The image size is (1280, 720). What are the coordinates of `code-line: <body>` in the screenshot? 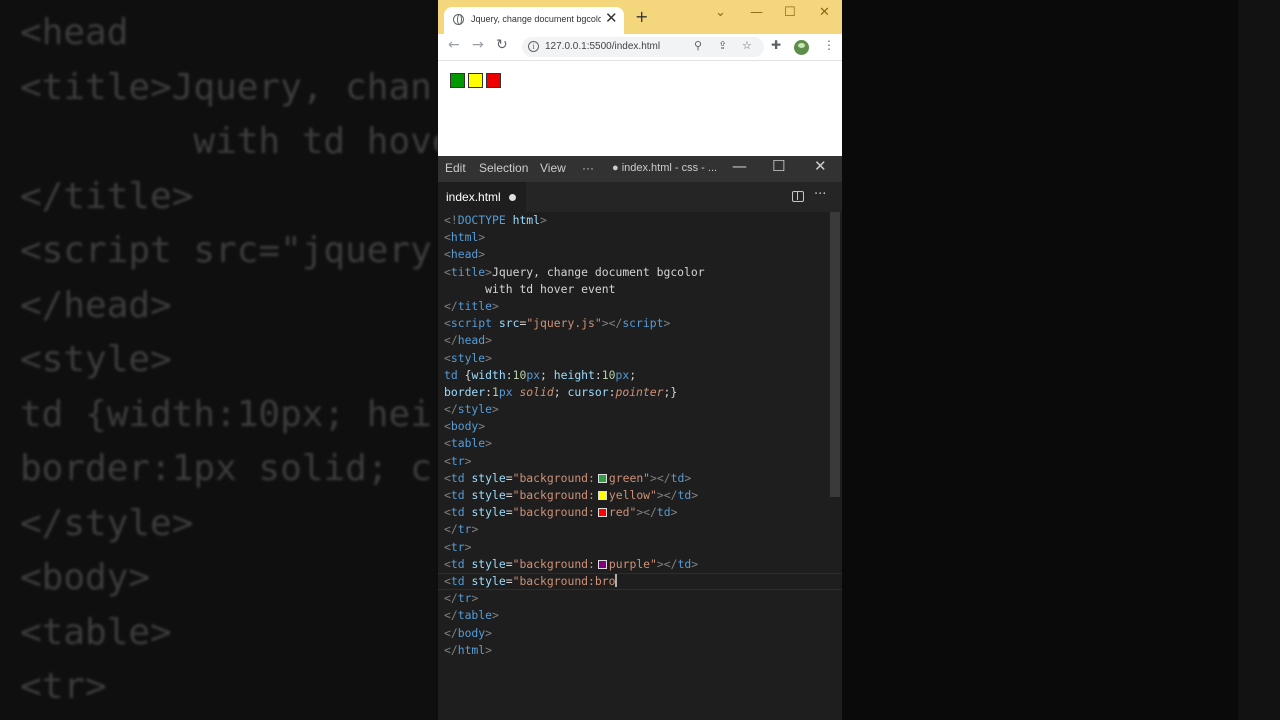 It's located at (574, 426).